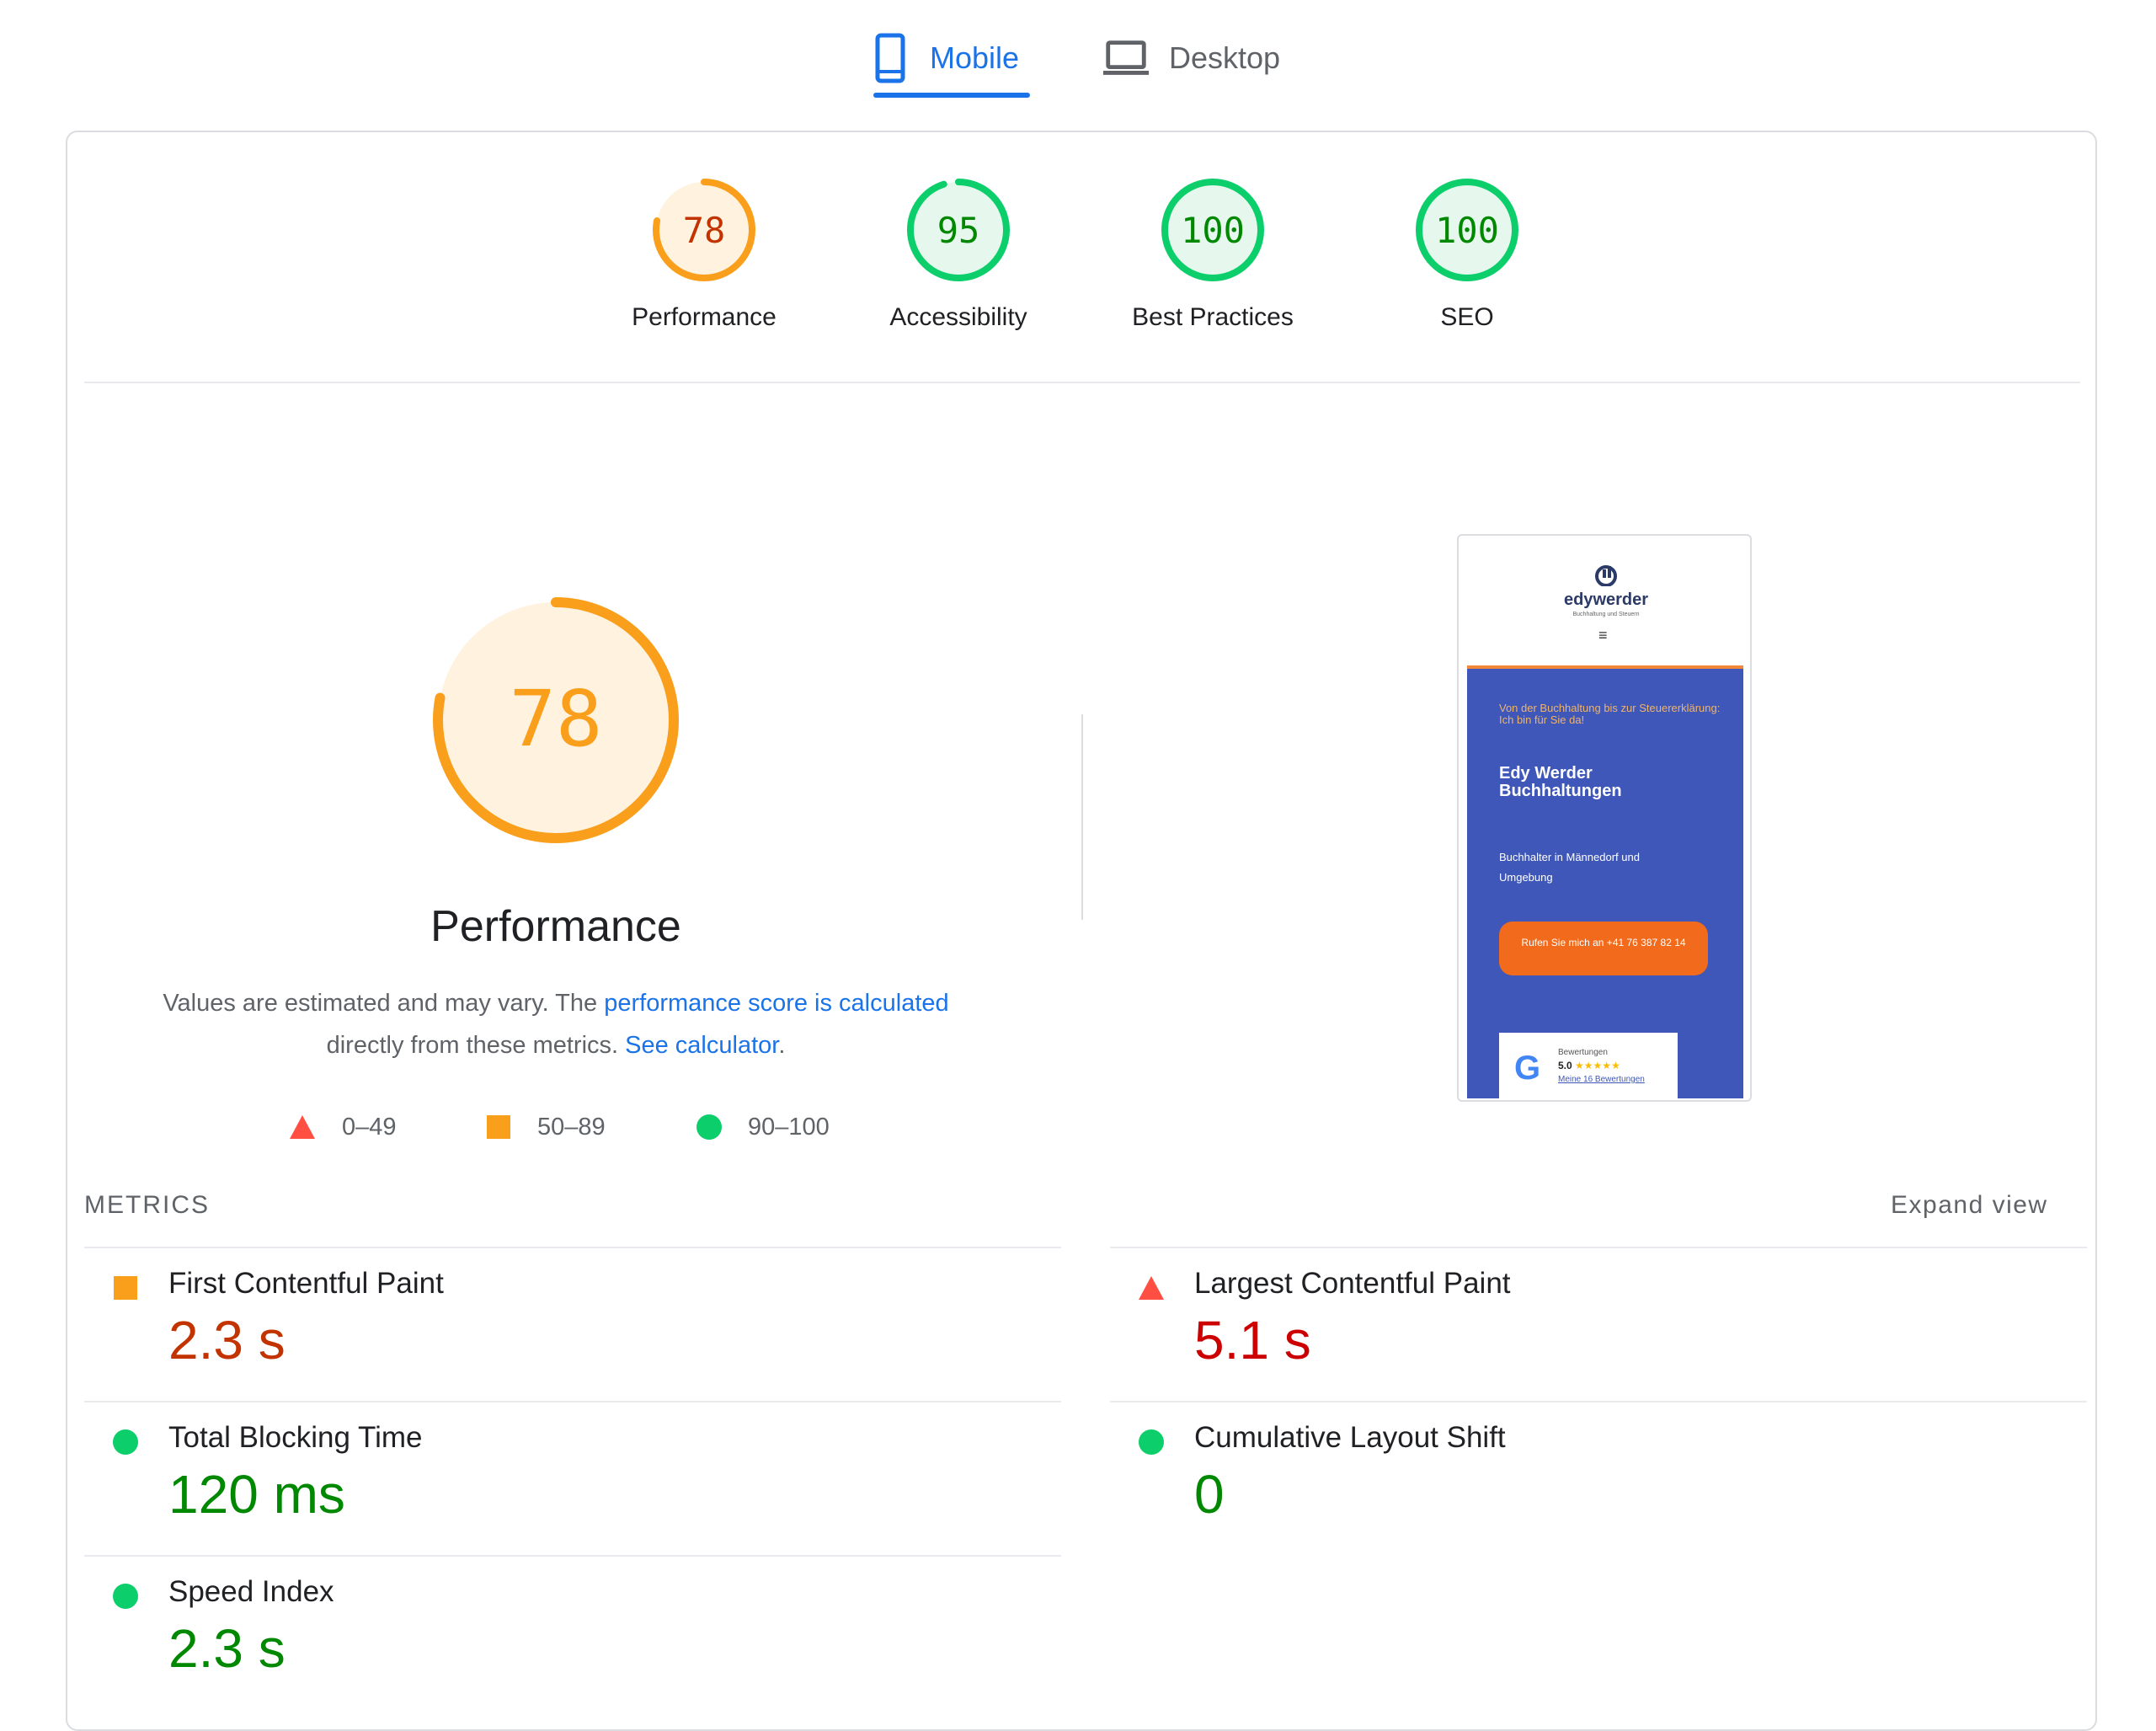  Describe the element at coordinates (1603, 635) in the screenshot. I see `hamburger-menu-icon: ≡` at that location.